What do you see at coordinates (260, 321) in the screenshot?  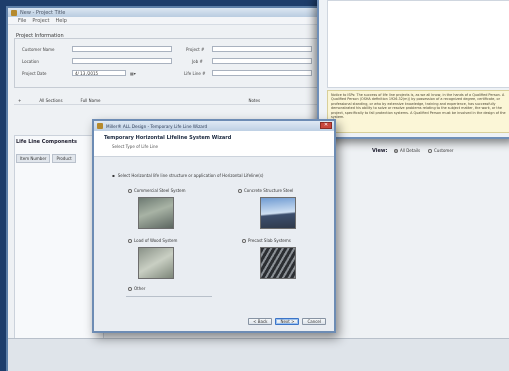 I see `back-button: < Back` at bounding box center [260, 321].